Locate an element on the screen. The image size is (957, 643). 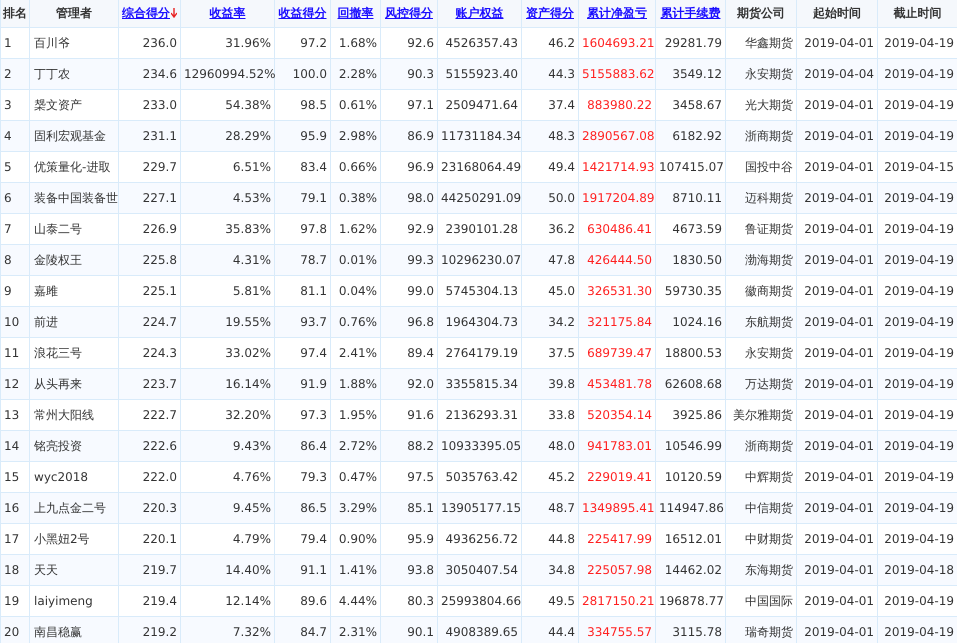
column-header: 截止时间 is located at coordinates (917, 14).